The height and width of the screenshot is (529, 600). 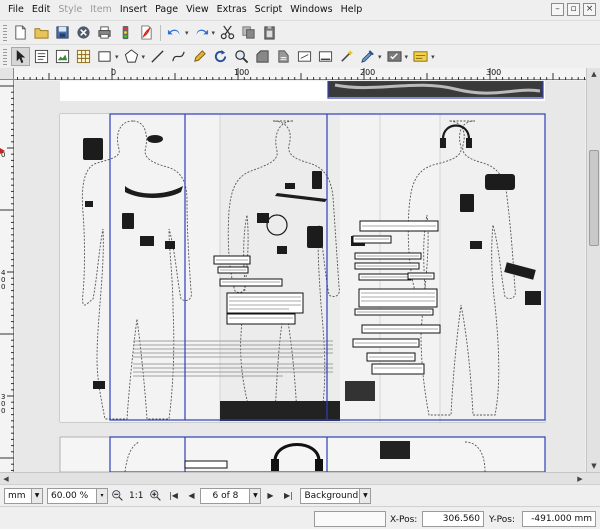 I want to click on shape-dropdown-arrow: ▾, so click(x=117, y=57).